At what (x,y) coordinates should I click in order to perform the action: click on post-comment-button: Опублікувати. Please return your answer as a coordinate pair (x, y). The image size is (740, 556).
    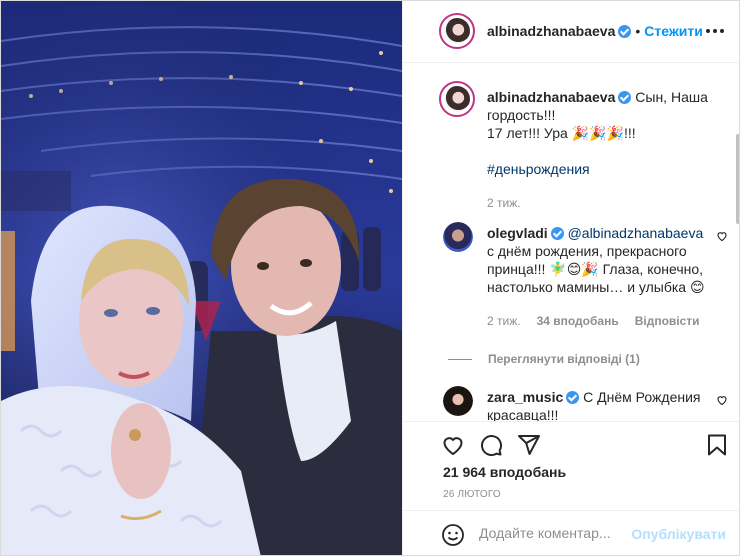
    Looking at the image, I should click on (678, 534).